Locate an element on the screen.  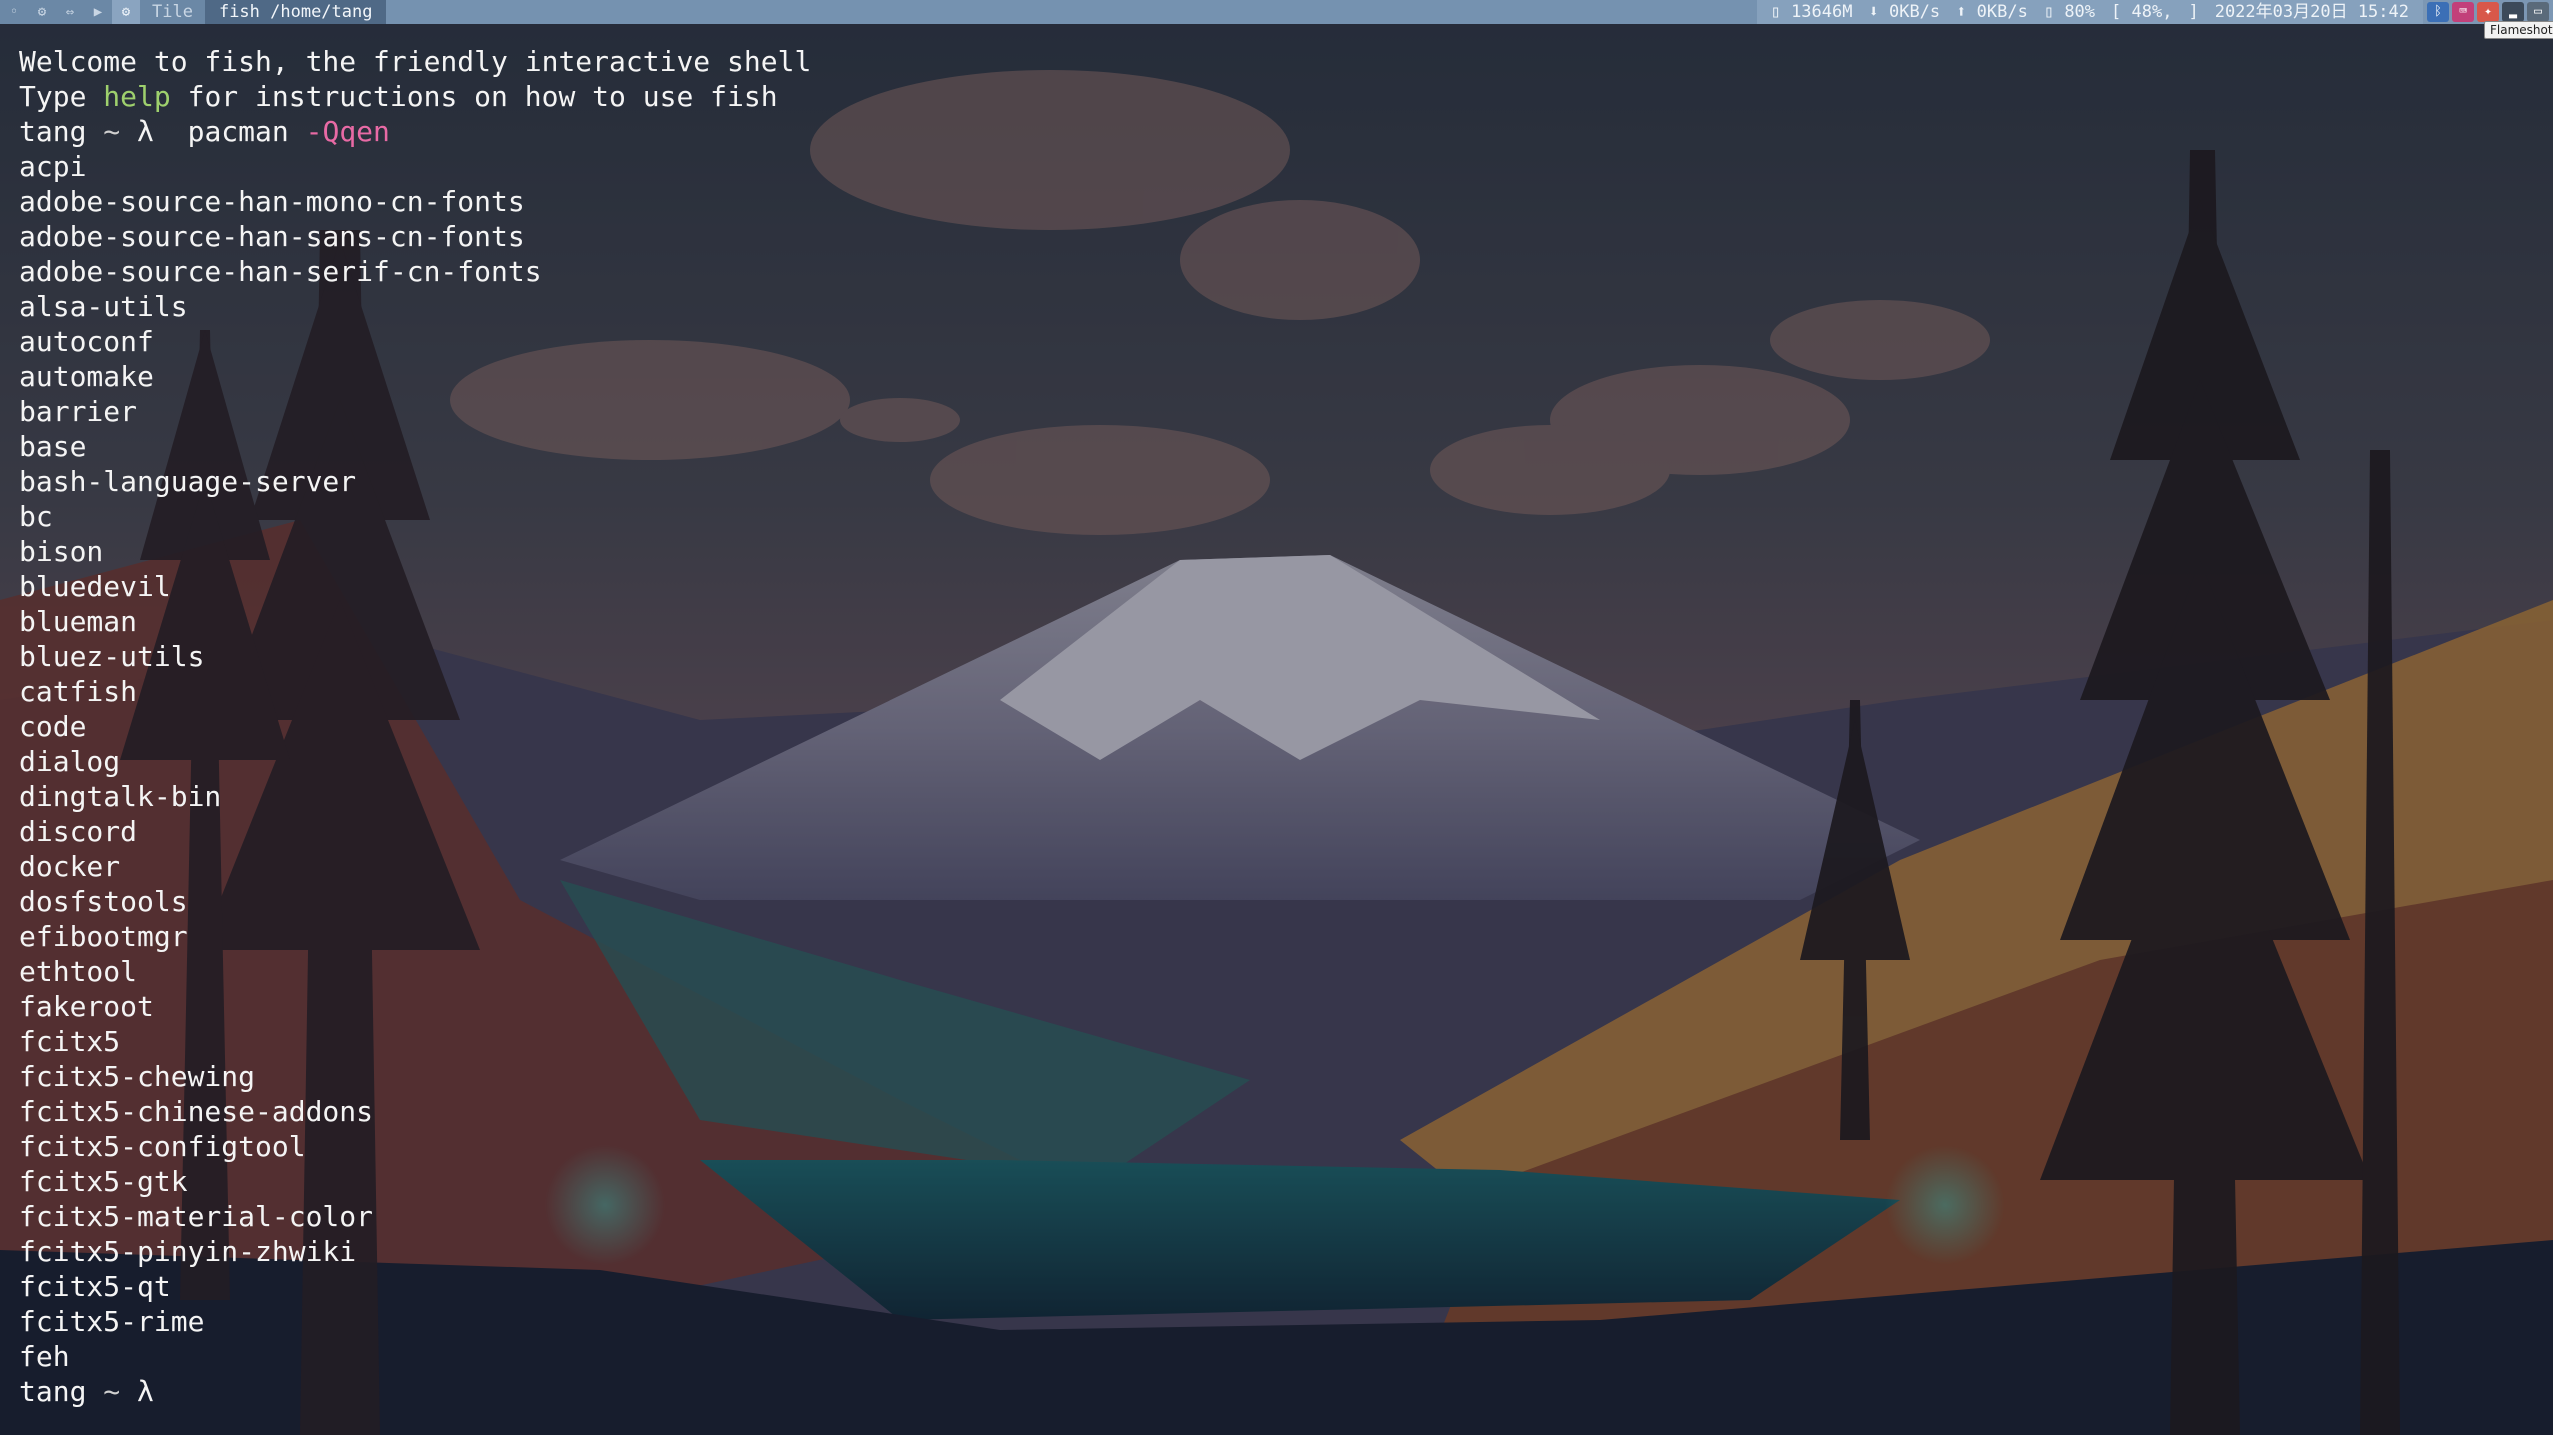
circle-icon: ◦ is located at coordinates (14, 12).